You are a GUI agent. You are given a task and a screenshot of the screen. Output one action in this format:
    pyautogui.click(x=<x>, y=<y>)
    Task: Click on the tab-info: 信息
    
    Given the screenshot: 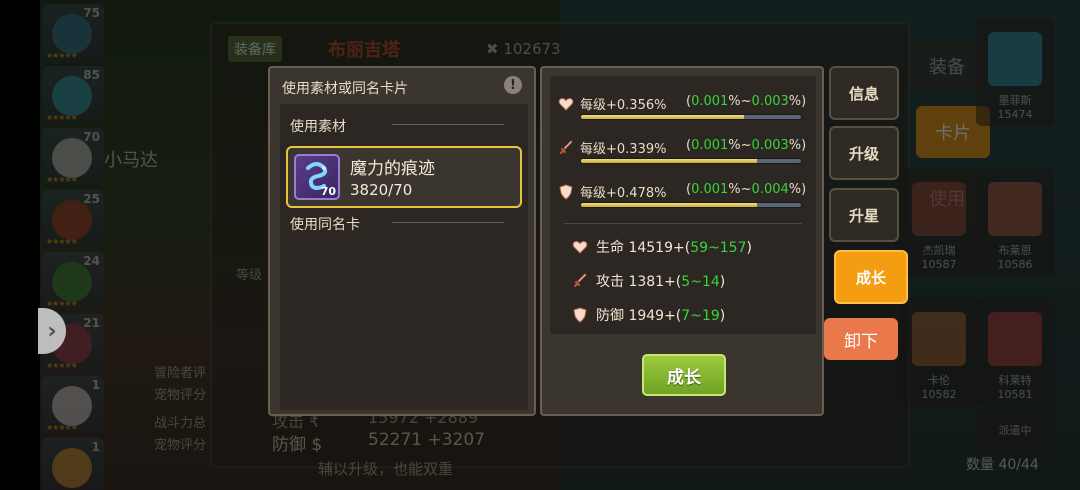 What is the action you would take?
    pyautogui.click(x=864, y=93)
    